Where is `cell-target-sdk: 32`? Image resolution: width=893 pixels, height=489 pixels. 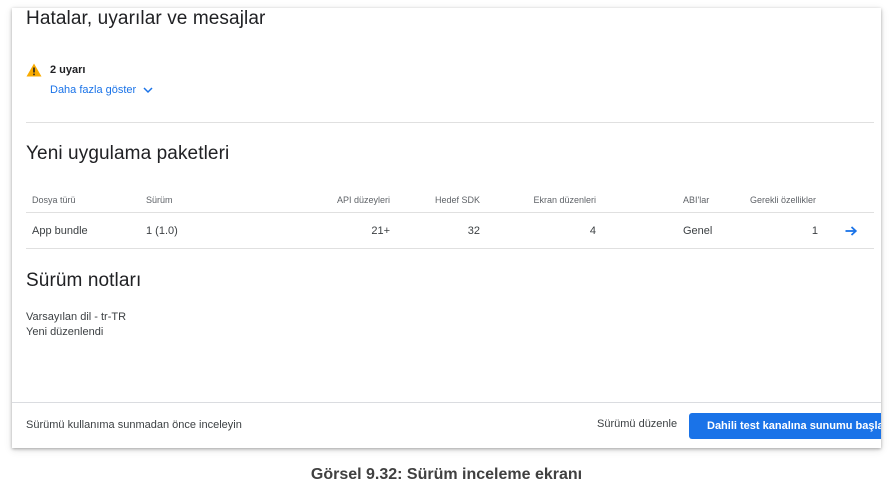
cell-target-sdk: 32 is located at coordinates (473, 231).